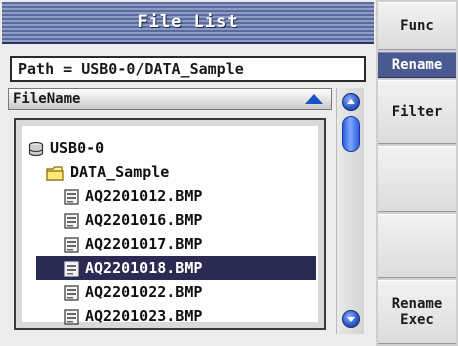 The width and height of the screenshot is (458, 346). I want to click on filter-softkey-label: Filter, so click(417, 112).